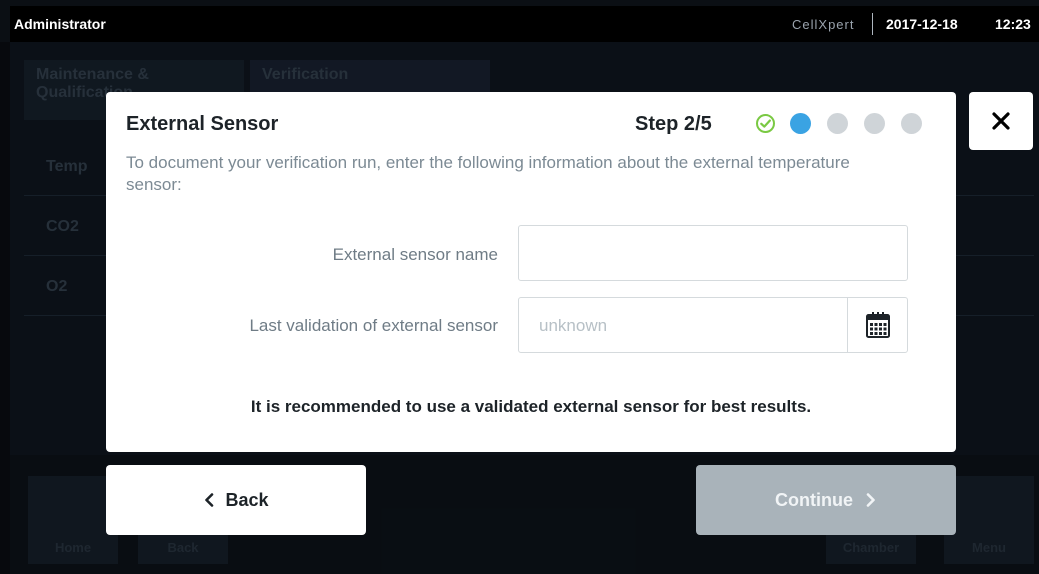 This screenshot has height=574, width=1039. I want to click on continue-button: Continue, so click(826, 500).